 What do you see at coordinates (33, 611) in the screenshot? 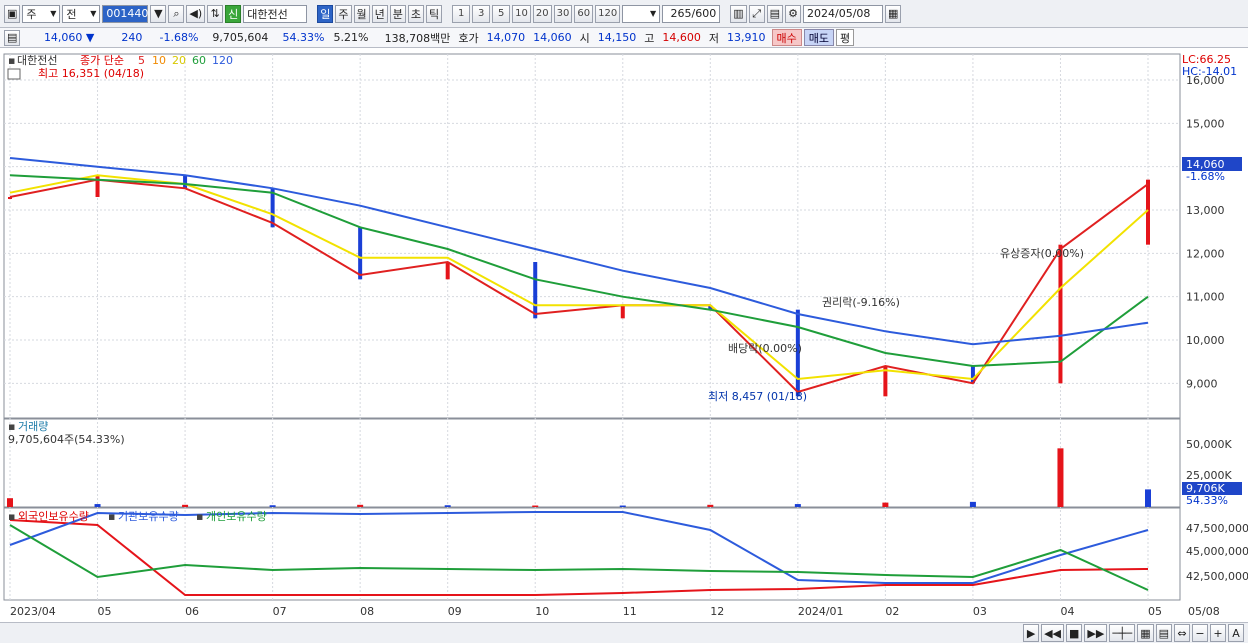
I see `x-tick-label: 2023/04` at bounding box center [33, 611].